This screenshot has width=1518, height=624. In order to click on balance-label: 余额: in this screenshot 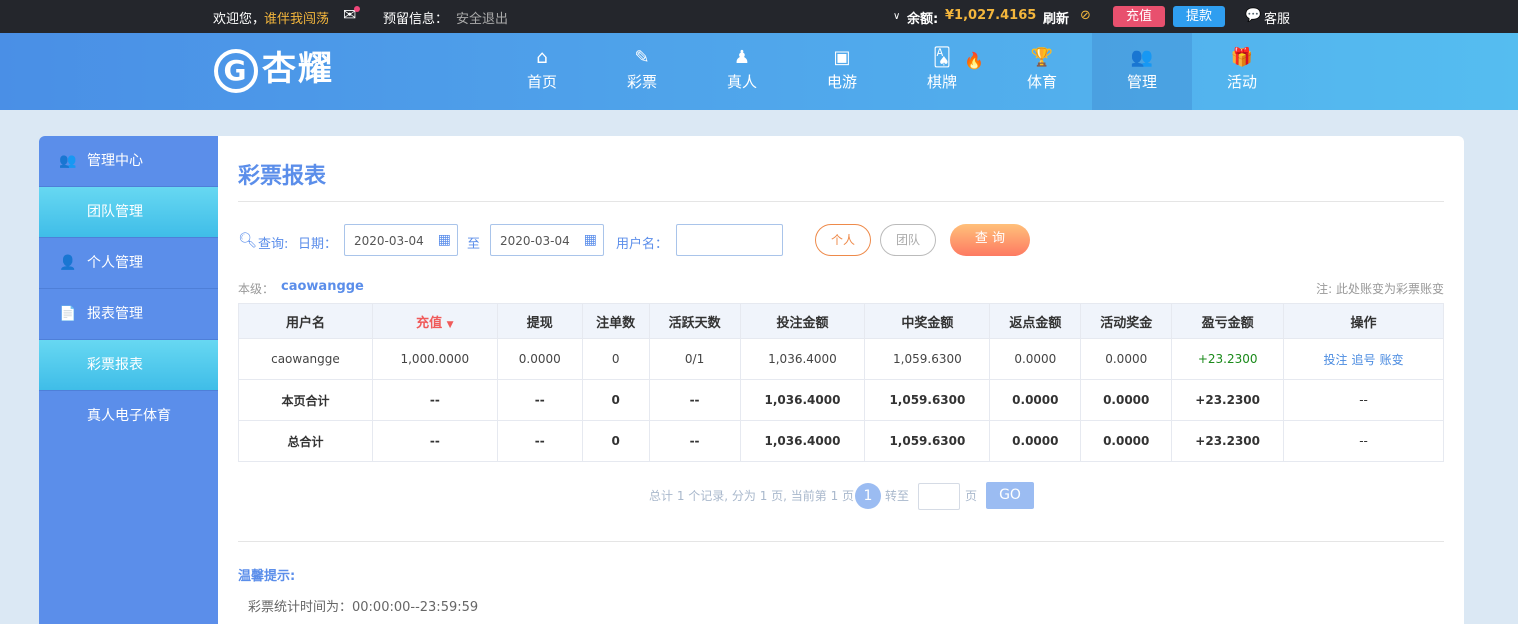, I will do `click(923, 19)`.